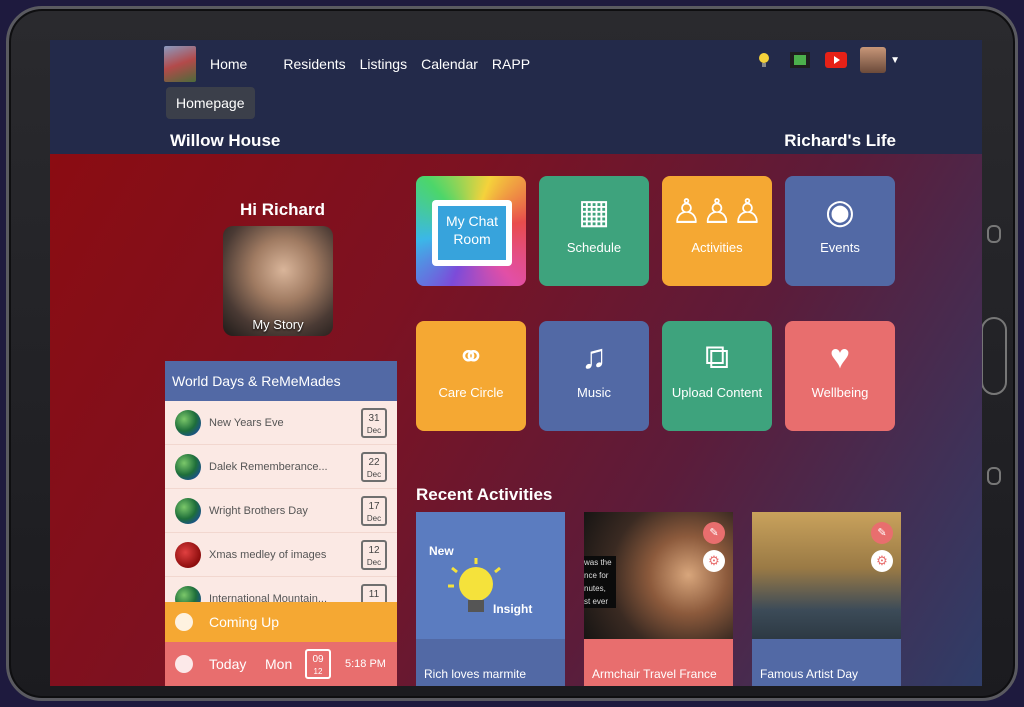  I want to click on nav-listings: Listings, so click(383, 64).